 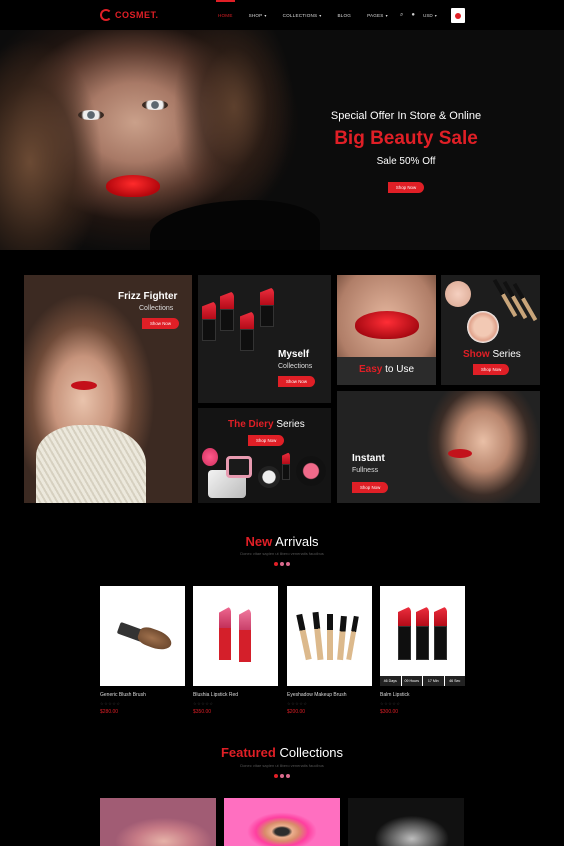 I want to click on product-name: Blushia Lipstick Red, so click(x=235, y=695).